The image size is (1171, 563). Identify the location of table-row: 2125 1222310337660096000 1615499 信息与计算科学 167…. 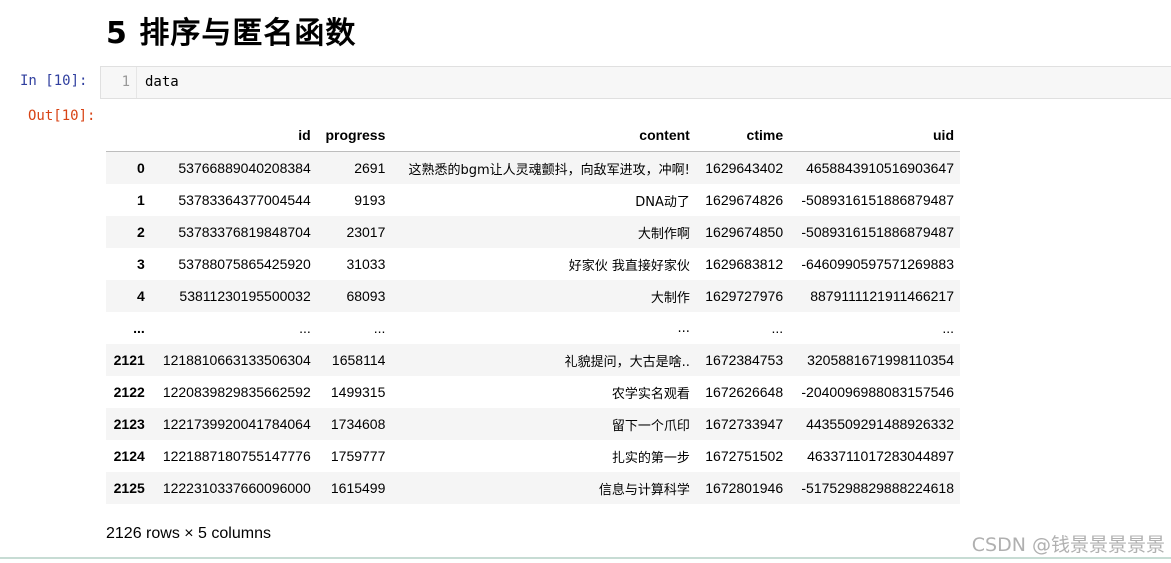
(533, 488).